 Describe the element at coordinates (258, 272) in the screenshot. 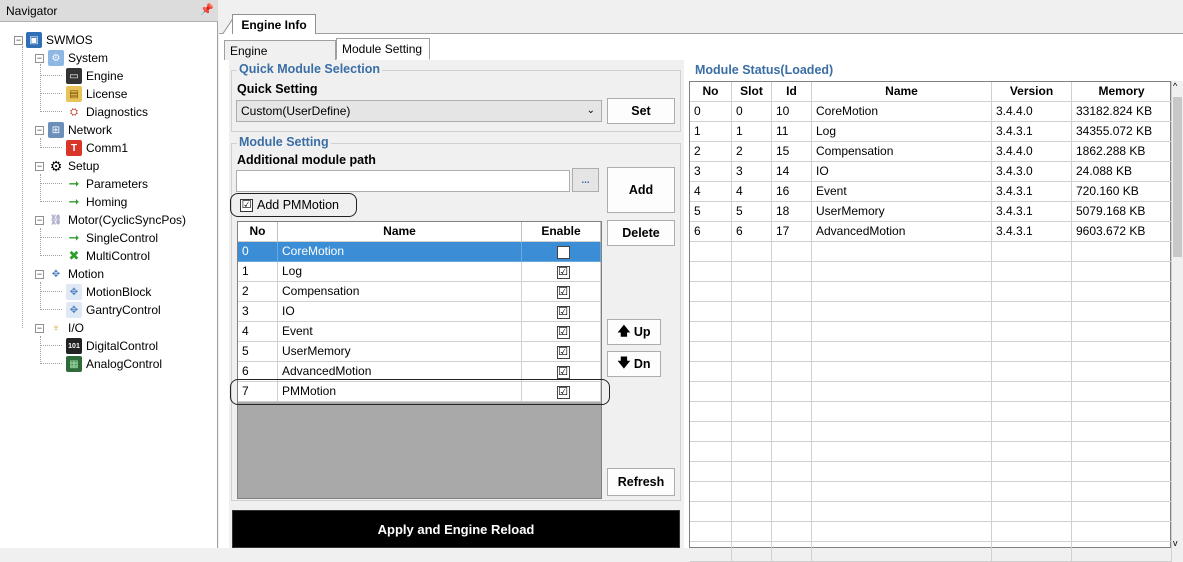

I see `cell-no: 1` at that location.